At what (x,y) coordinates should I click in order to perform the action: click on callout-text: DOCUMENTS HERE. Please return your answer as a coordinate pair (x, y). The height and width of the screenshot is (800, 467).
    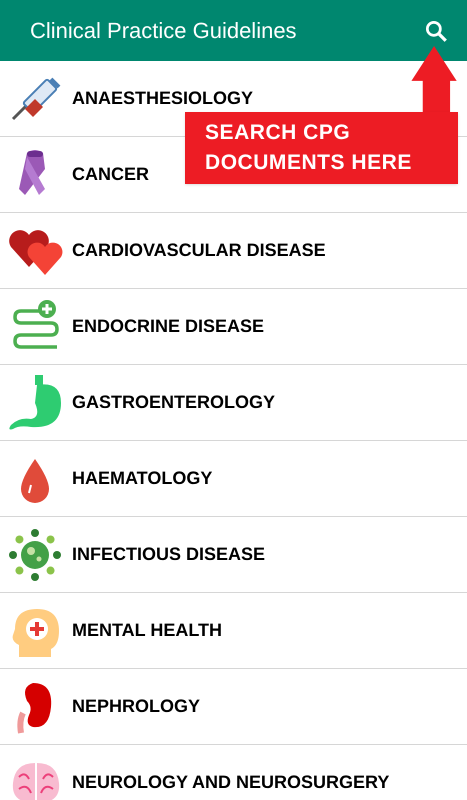
    Looking at the image, I should click on (309, 163).